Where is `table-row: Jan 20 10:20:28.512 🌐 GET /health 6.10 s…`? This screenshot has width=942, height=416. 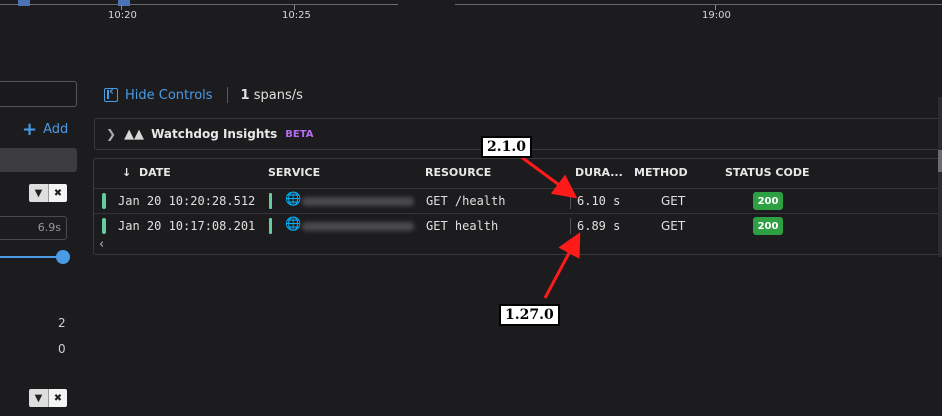 table-row: Jan 20 10:20:28.512 🌐 GET /health 6.10 s… is located at coordinates (518, 200).